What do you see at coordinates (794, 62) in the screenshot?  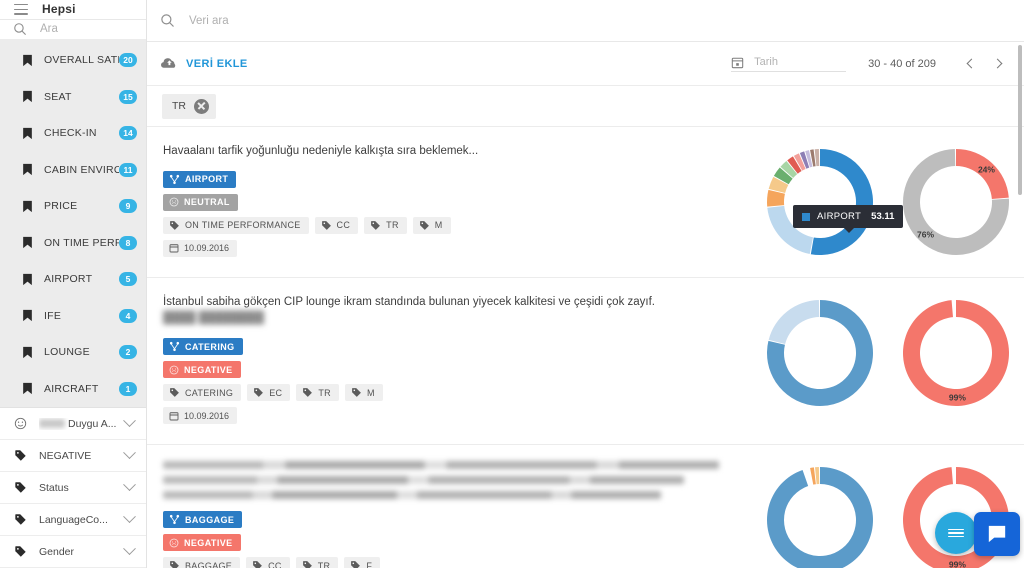 I see `date-filter-input` at bounding box center [794, 62].